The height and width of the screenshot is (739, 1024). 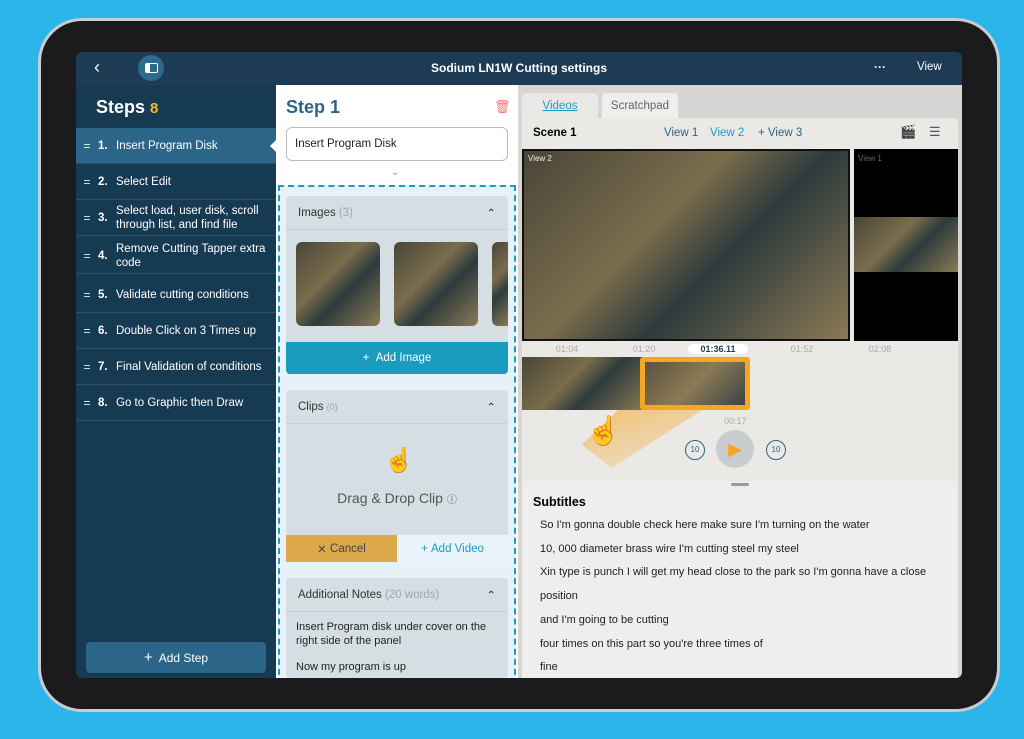 I want to click on rewind-10-icon: 10, so click(x=695, y=450).